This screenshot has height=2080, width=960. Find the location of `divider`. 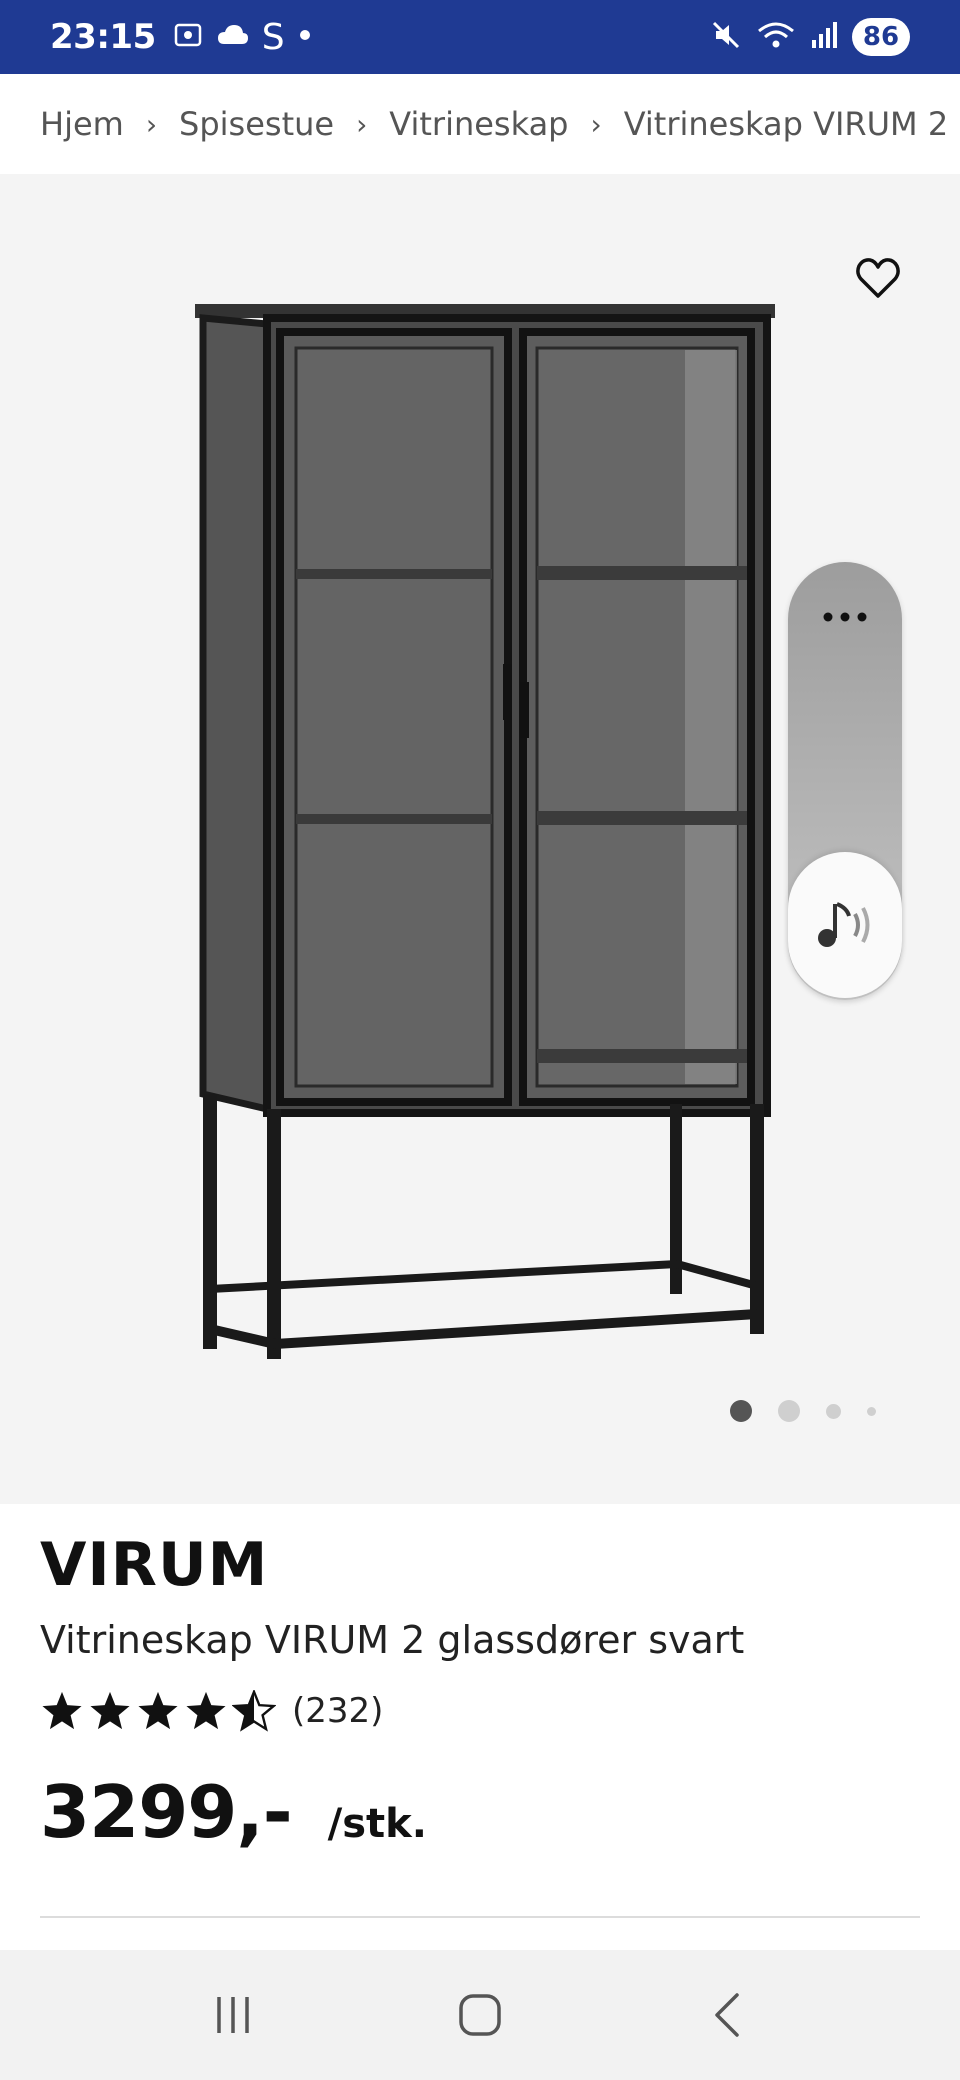

divider is located at coordinates (480, 1917).